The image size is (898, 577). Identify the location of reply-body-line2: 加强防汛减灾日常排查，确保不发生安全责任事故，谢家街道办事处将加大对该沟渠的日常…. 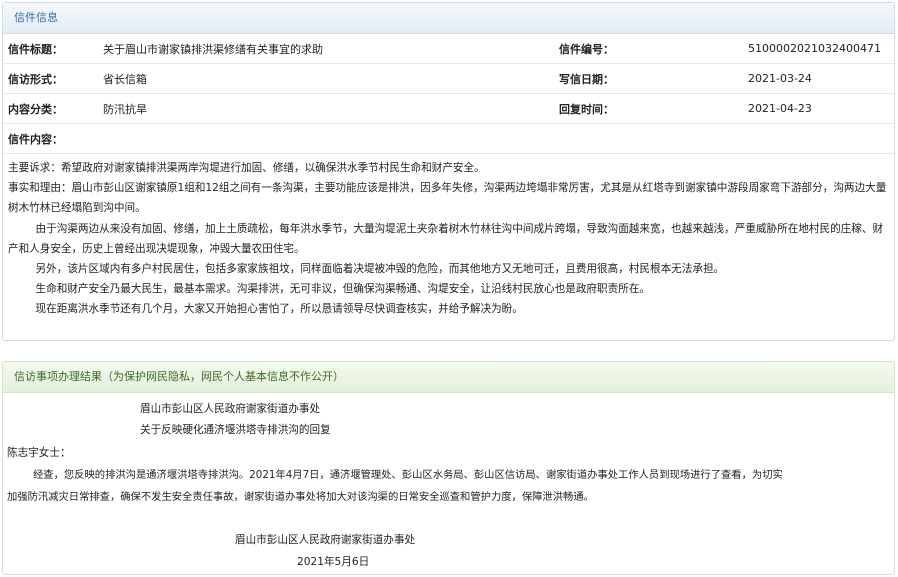
(300, 497).